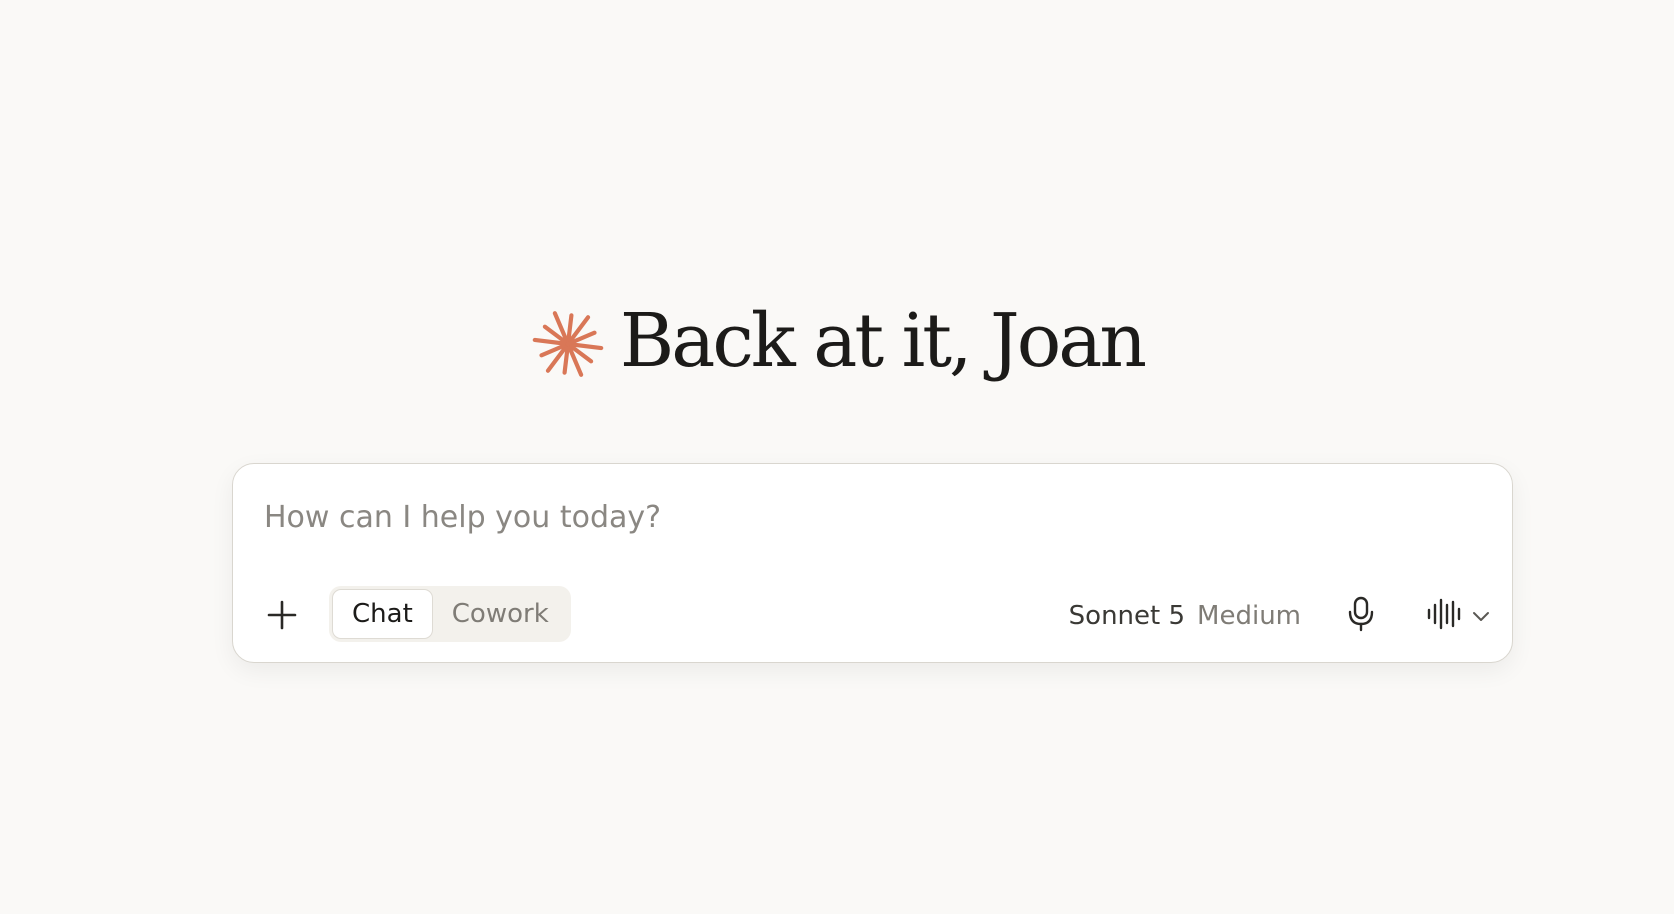  I want to click on microphone-icon, so click(1361, 616).